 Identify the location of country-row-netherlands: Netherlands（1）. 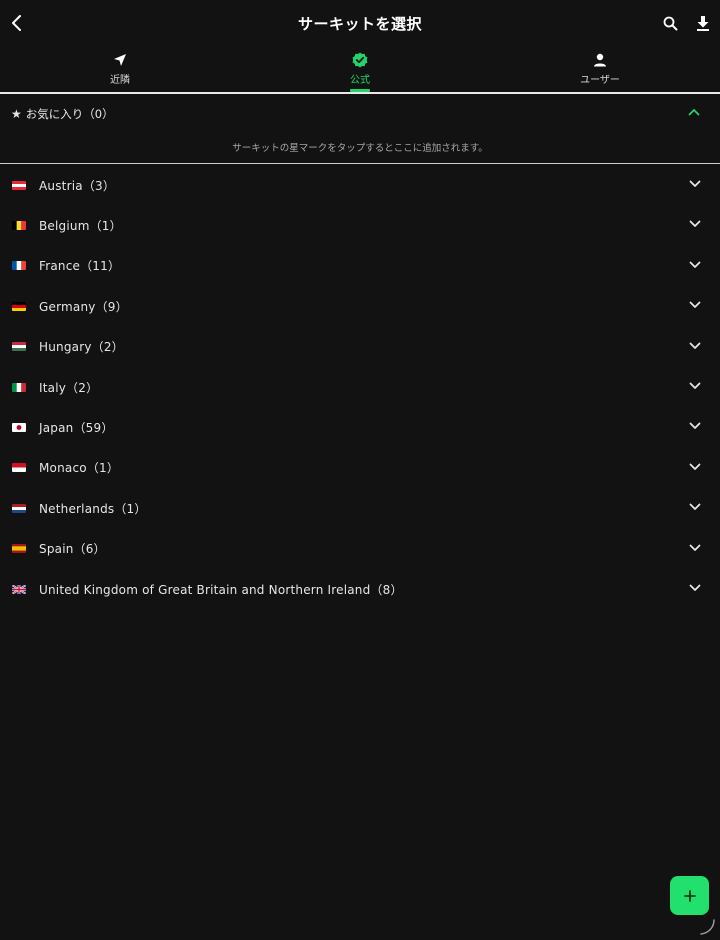
(360, 508).